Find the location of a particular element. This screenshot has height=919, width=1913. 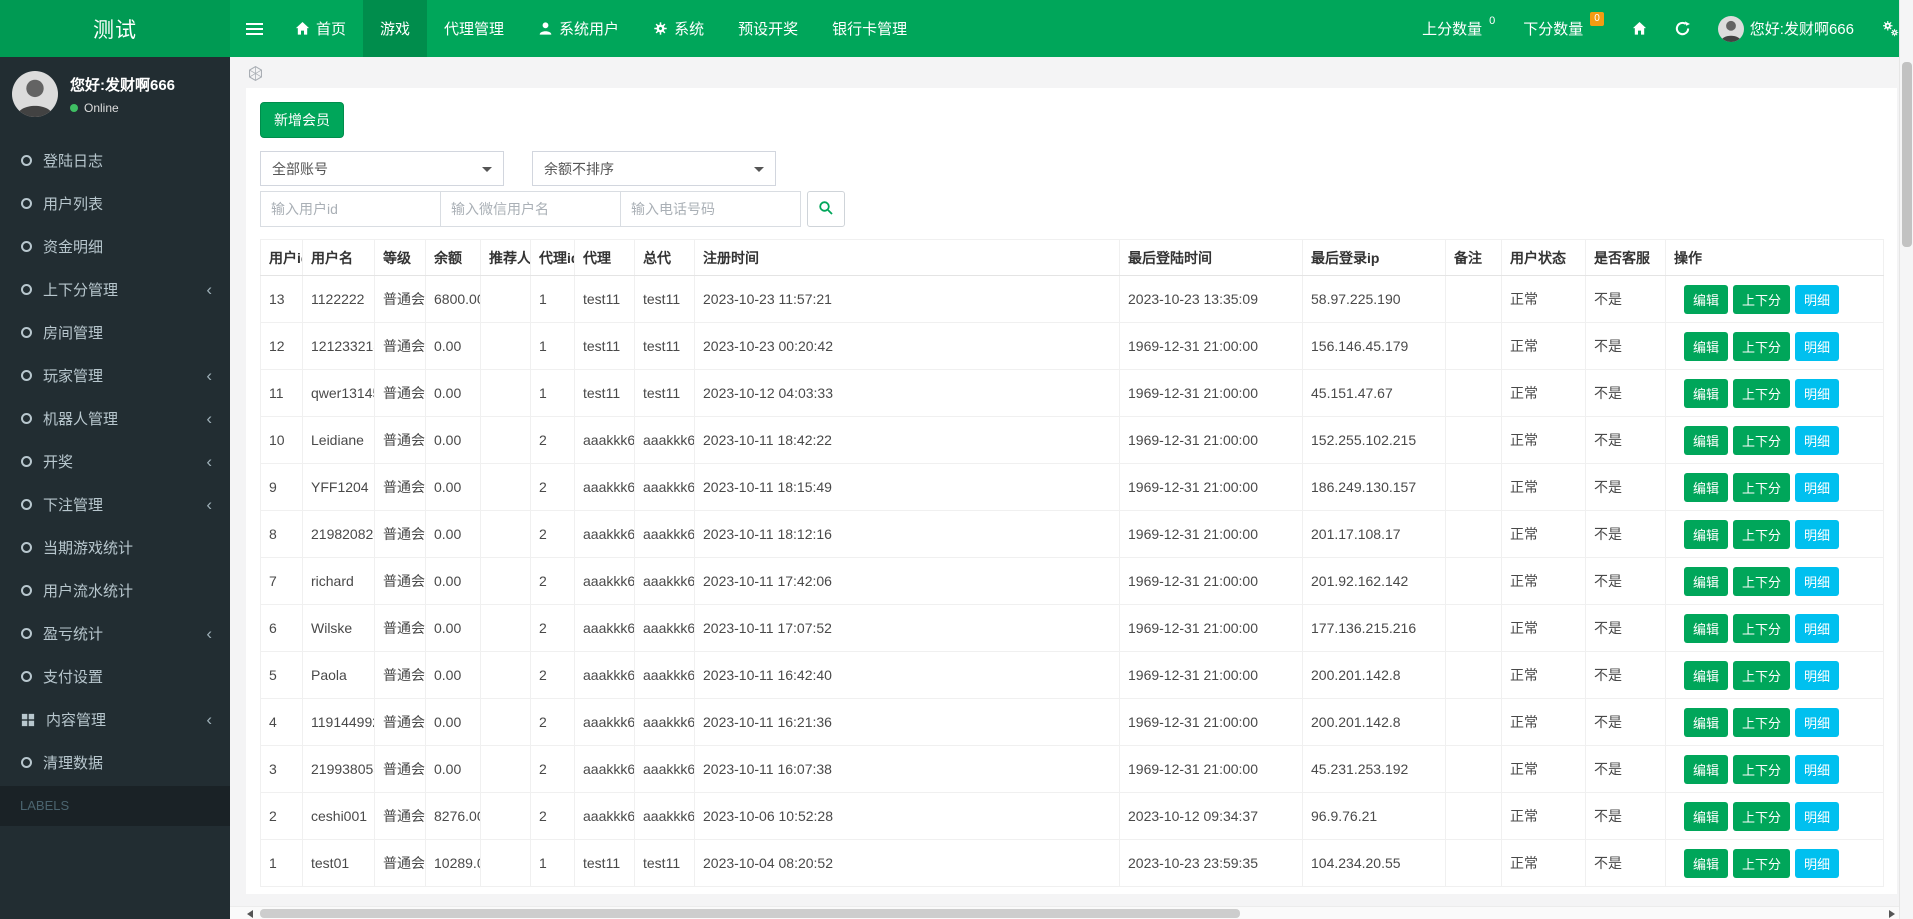

sidebar-item-current-game-stats: 当期游戏统计 is located at coordinates (115, 547).